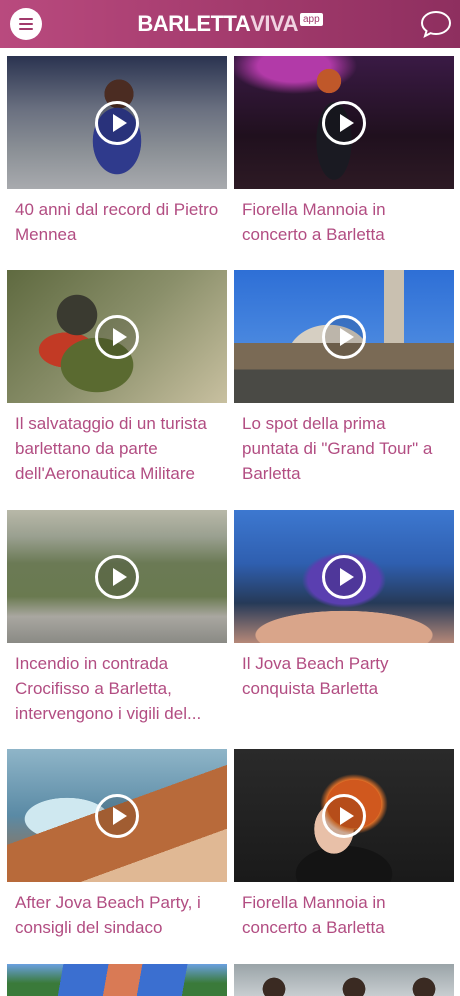  Describe the element at coordinates (194, 23) in the screenshot. I see `logo-text-barletta: BARLETTA` at that location.